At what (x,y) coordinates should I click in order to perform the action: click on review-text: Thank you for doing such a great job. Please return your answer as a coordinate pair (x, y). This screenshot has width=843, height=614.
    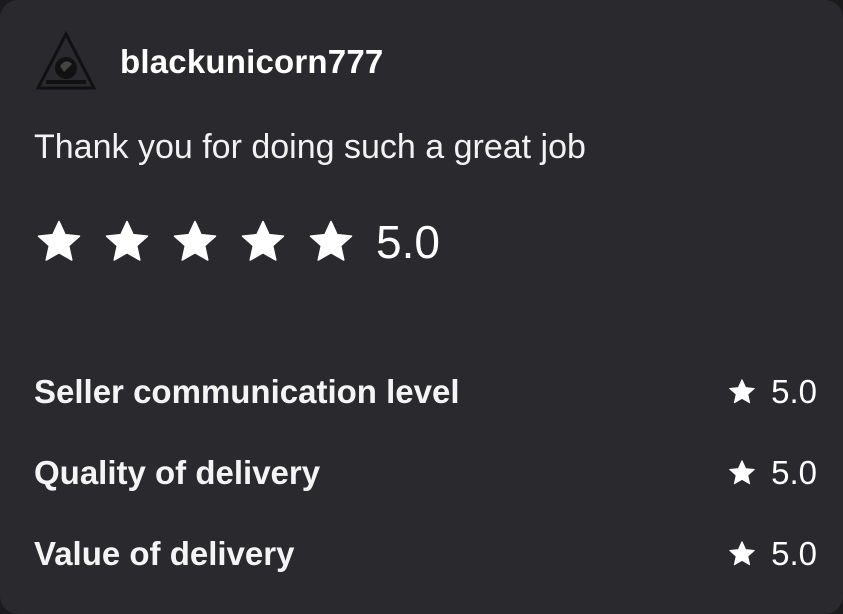
    Looking at the image, I should click on (310, 147).